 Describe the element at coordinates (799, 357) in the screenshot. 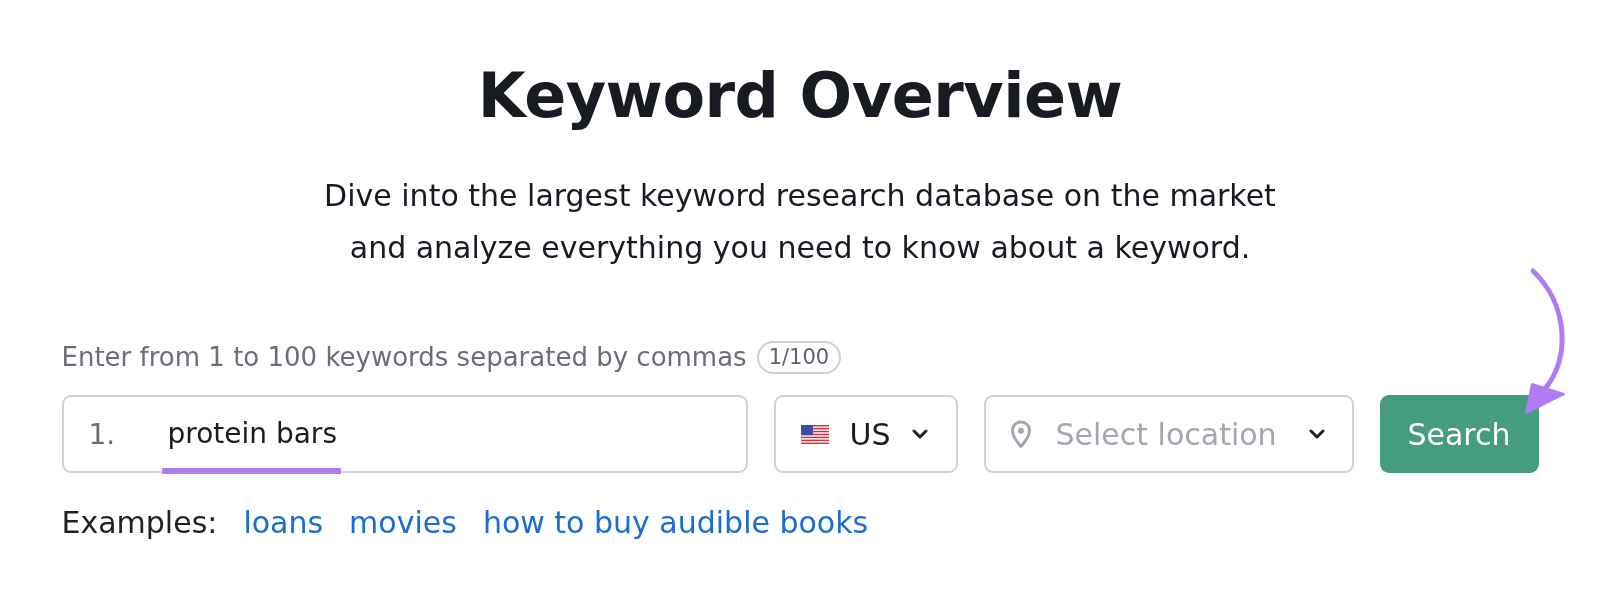

I see `keyword-counter: 1/100` at that location.